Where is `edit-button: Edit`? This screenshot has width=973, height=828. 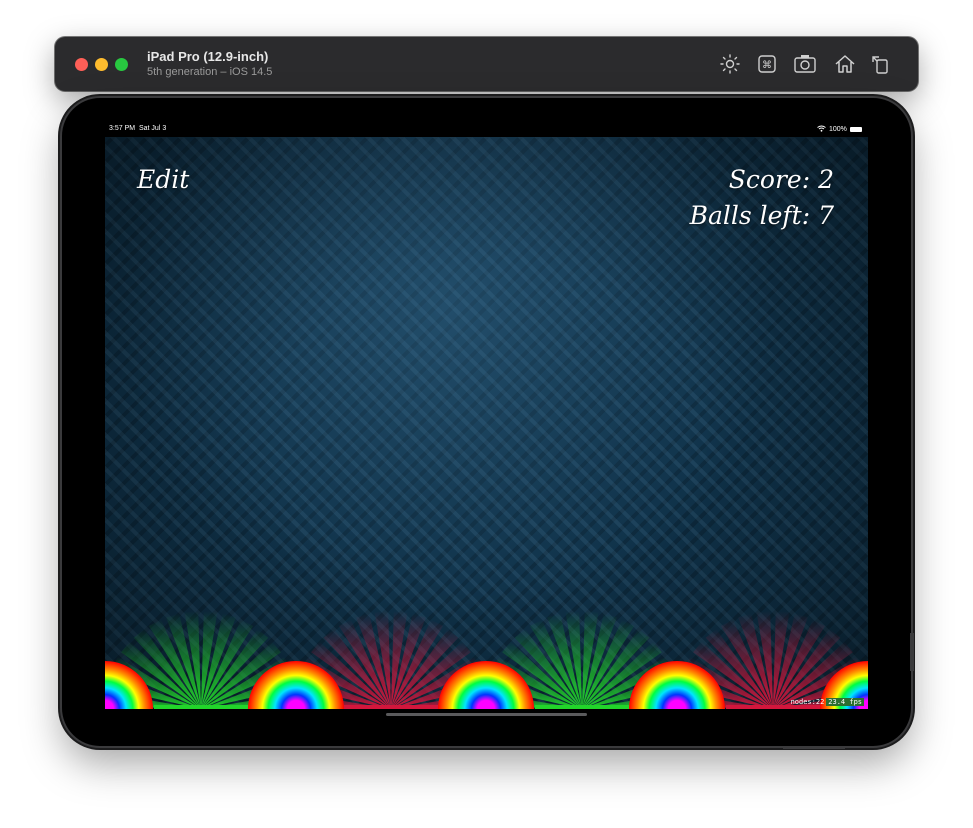
edit-button: Edit is located at coordinates (163, 179).